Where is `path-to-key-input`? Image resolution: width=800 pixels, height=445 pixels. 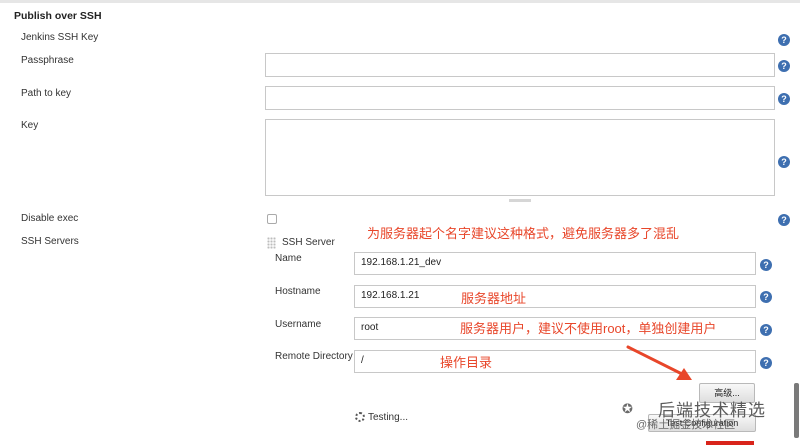
path-to-key-input is located at coordinates (520, 98).